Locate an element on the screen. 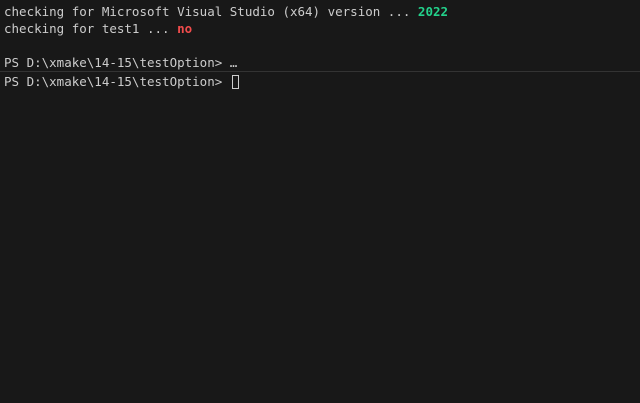 The image size is (640, 403). output-result-failure: no is located at coordinates (185, 28).